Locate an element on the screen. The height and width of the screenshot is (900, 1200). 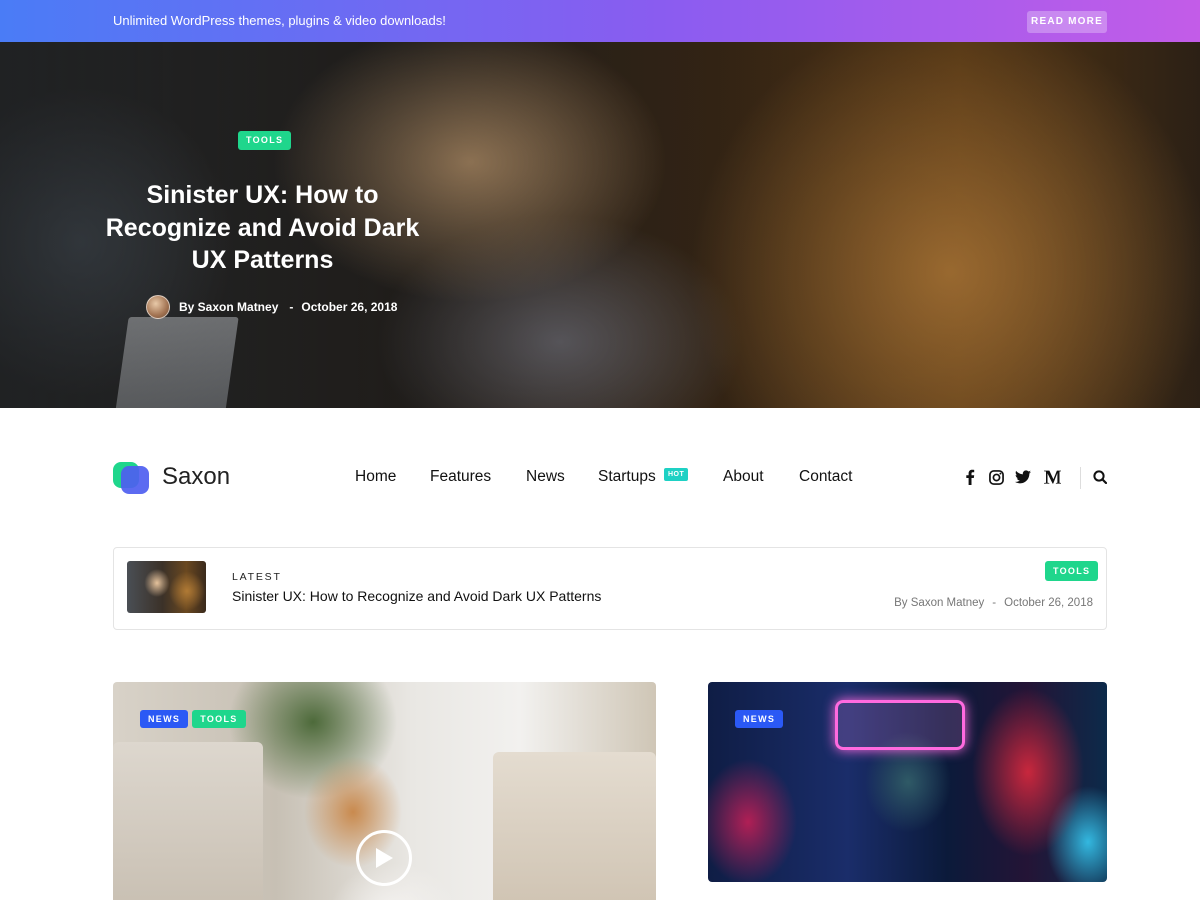
nav-about: About is located at coordinates (743, 479).